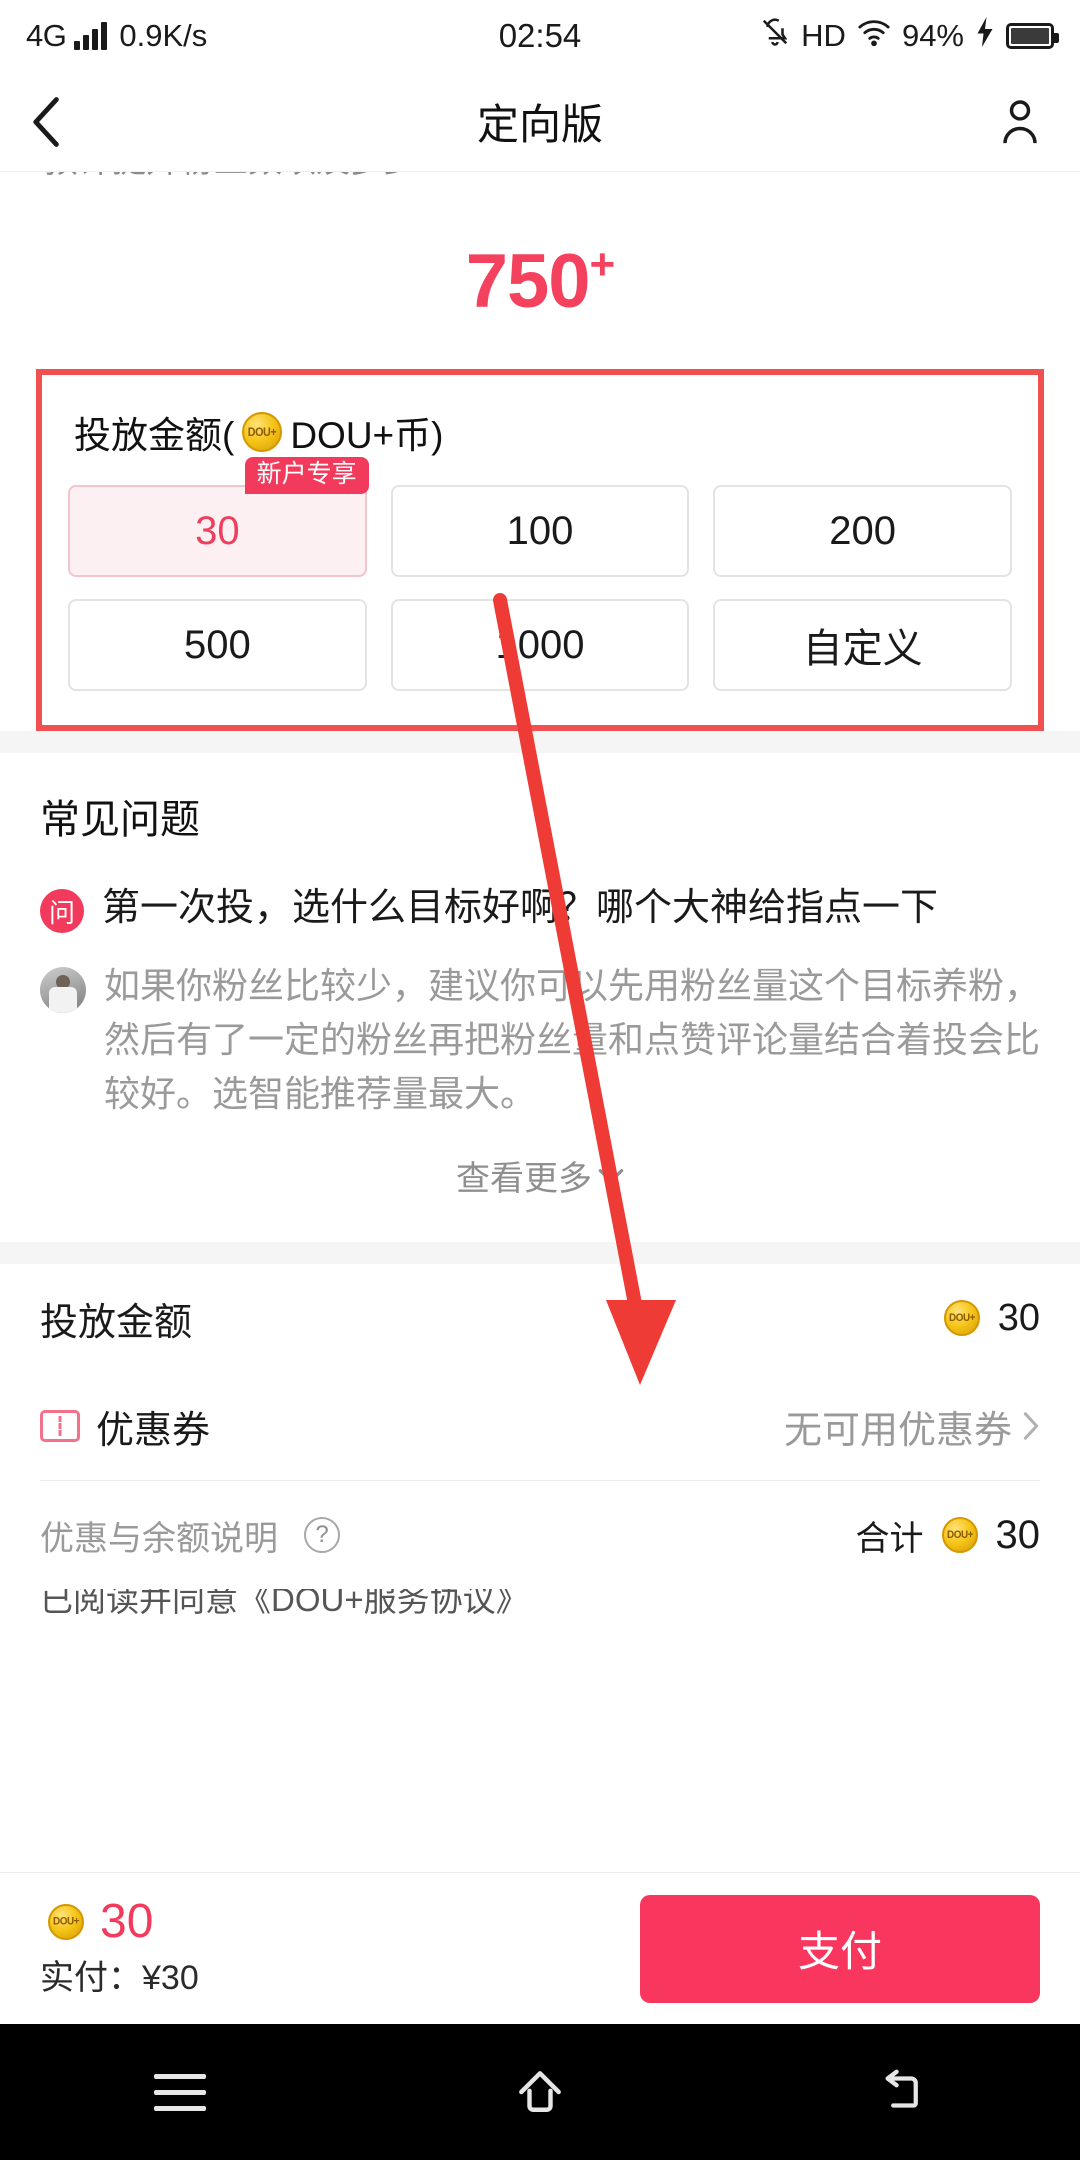 The image size is (1080, 2160). What do you see at coordinates (520, 908) in the screenshot?
I see `faq-question-text: 第一次投，选什么目标好啊？哪个大神给指点一下` at bounding box center [520, 908].